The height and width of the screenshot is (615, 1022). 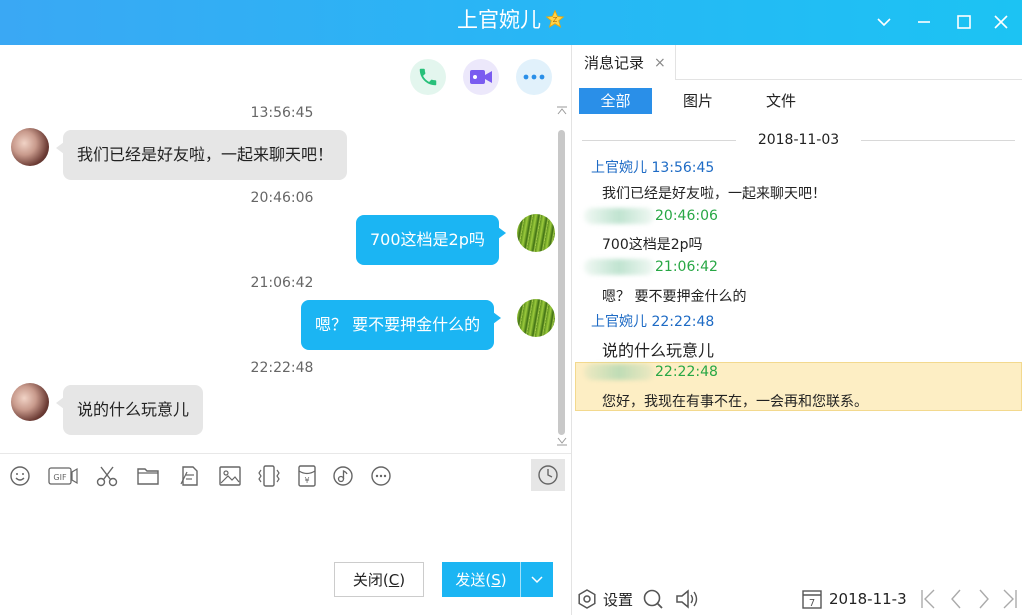 What do you see at coordinates (481, 77) in the screenshot?
I see `video-icon` at bounding box center [481, 77].